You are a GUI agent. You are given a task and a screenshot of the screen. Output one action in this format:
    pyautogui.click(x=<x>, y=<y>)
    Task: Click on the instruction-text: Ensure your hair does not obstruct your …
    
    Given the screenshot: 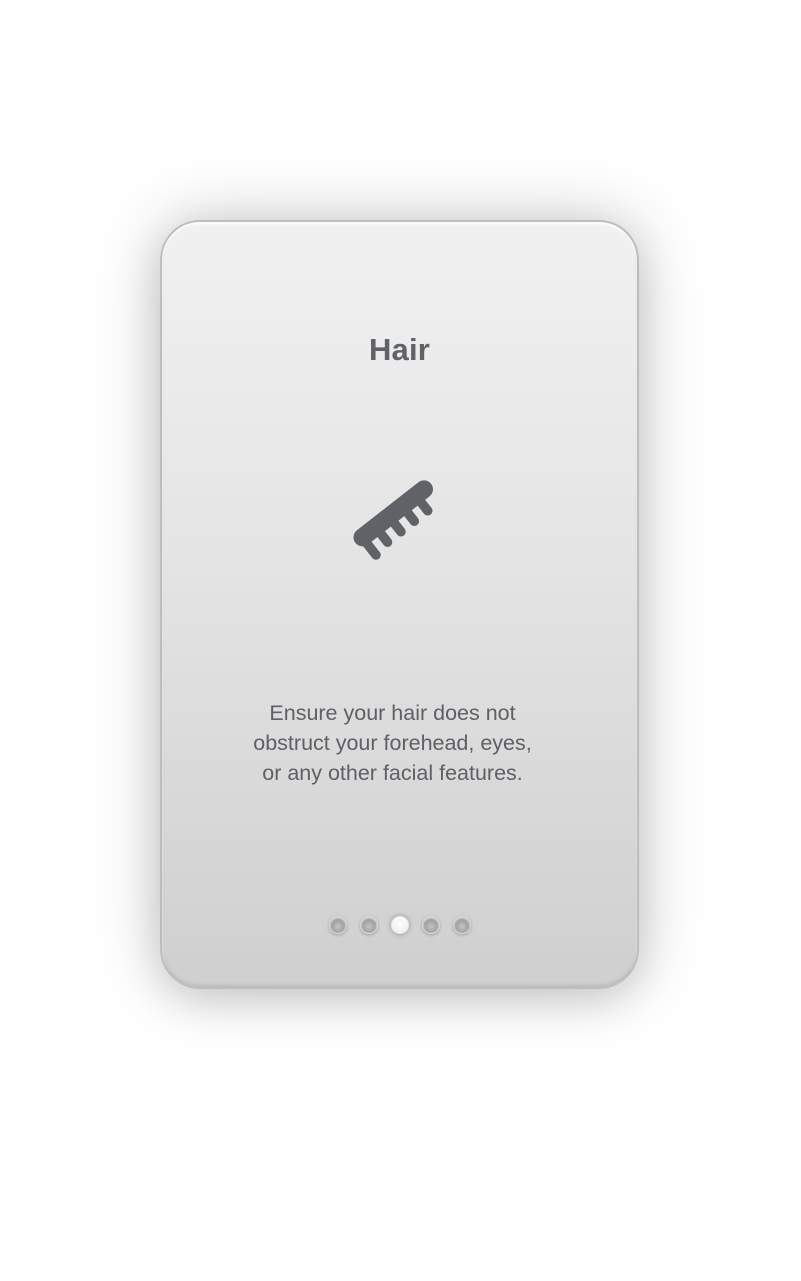 What is the action you would take?
    pyautogui.click(x=392, y=743)
    